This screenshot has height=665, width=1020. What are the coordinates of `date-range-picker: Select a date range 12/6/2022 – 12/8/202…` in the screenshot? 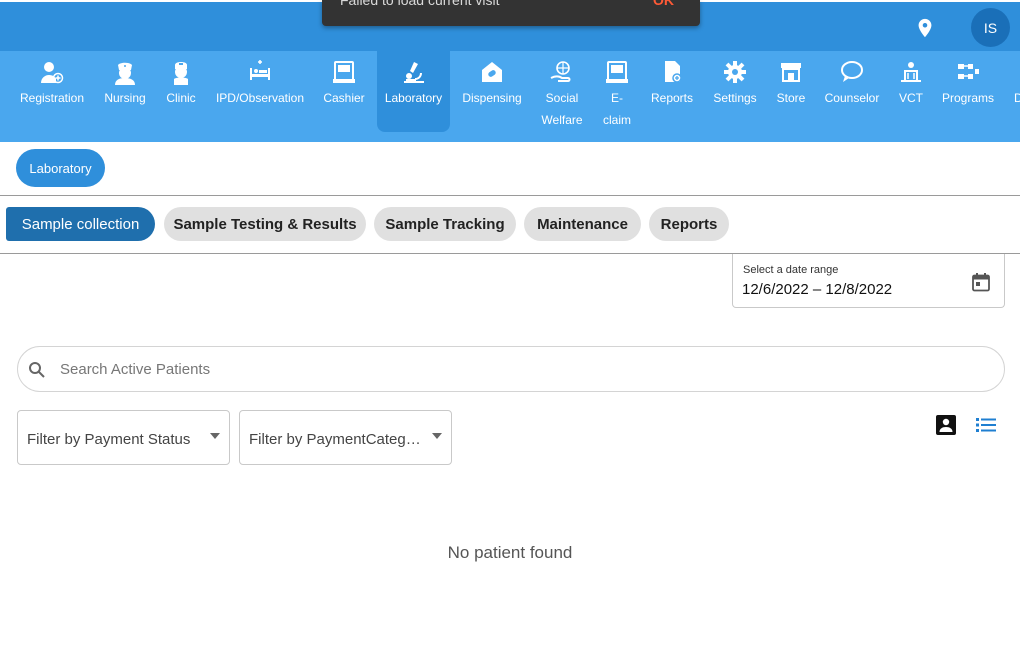 It's located at (868, 281).